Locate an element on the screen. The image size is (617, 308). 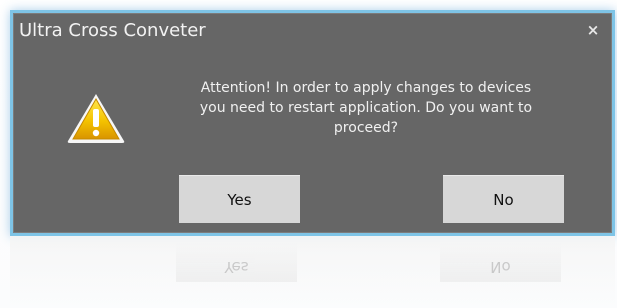
close-button: × is located at coordinates (593, 30).